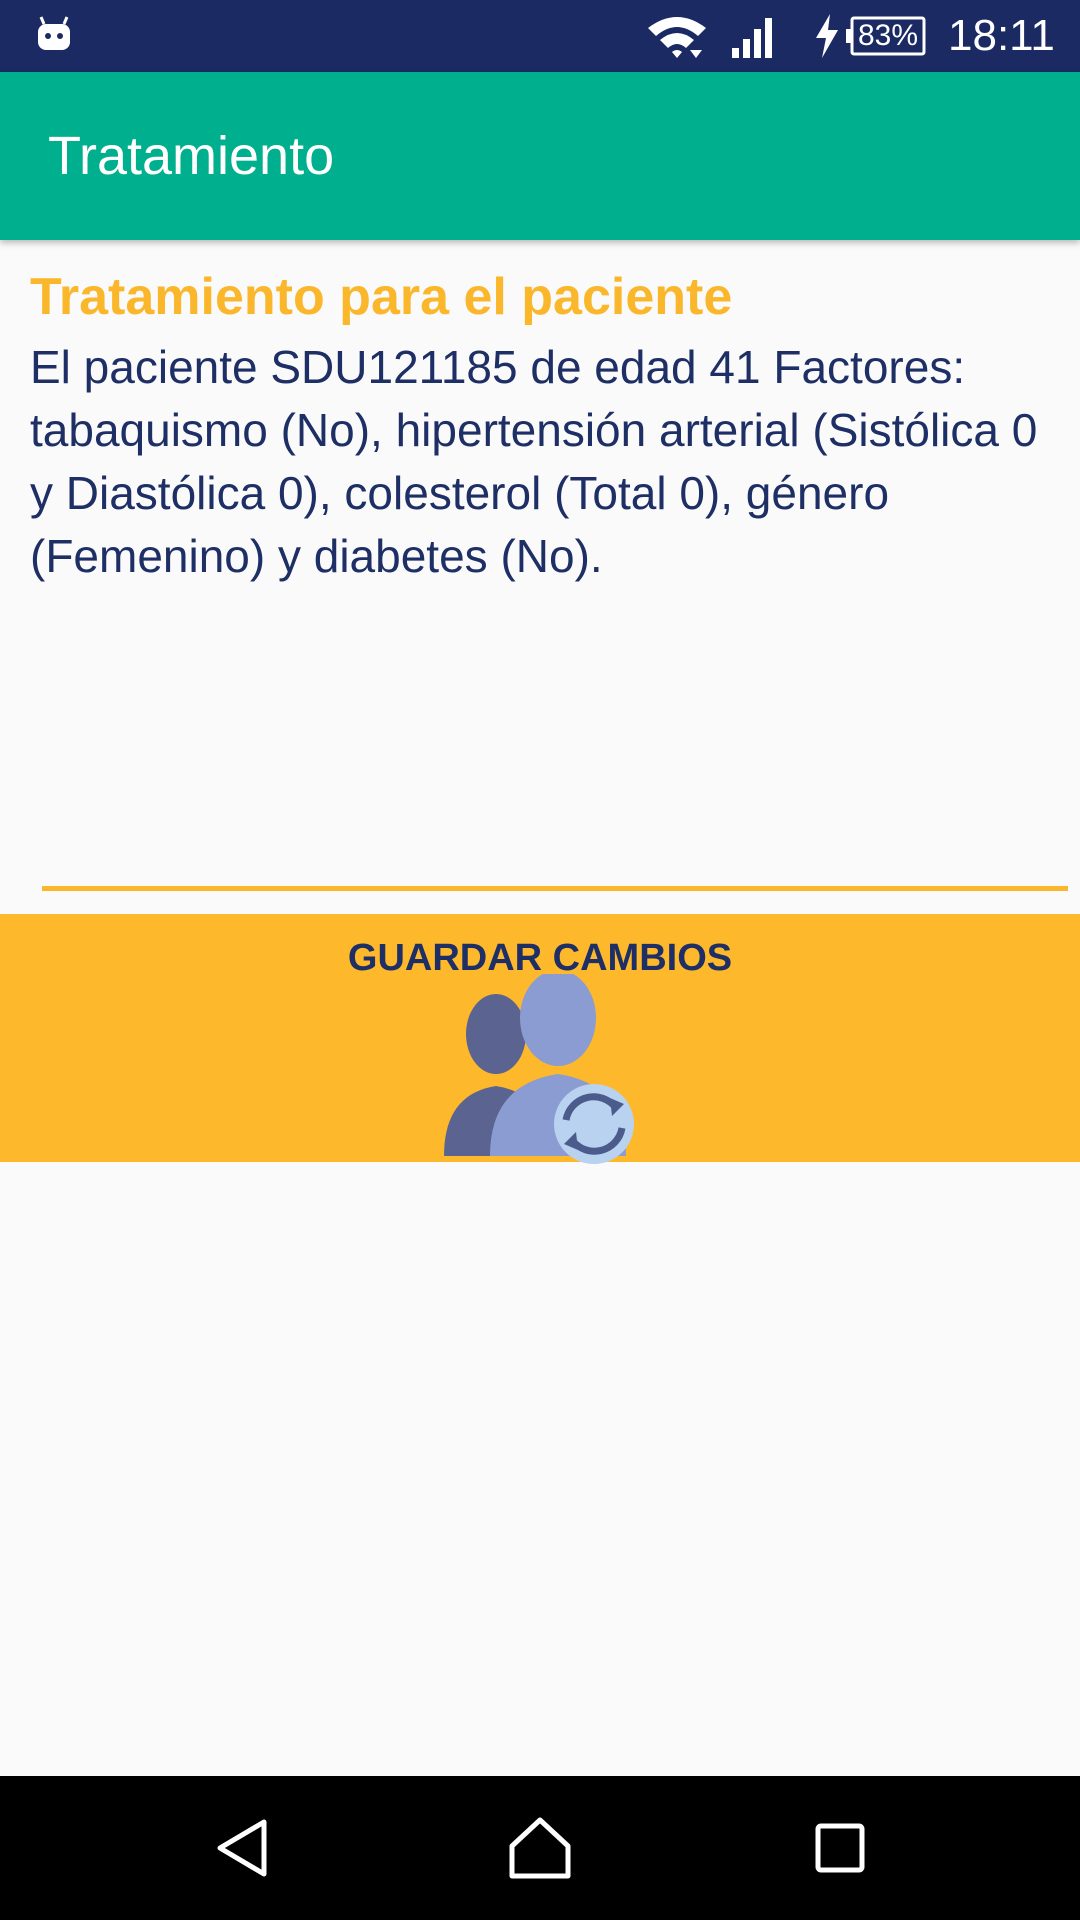 The image size is (1080, 1920). Describe the element at coordinates (381, 297) in the screenshot. I see `treatment-heading: Tratamiento para el paciente` at that location.